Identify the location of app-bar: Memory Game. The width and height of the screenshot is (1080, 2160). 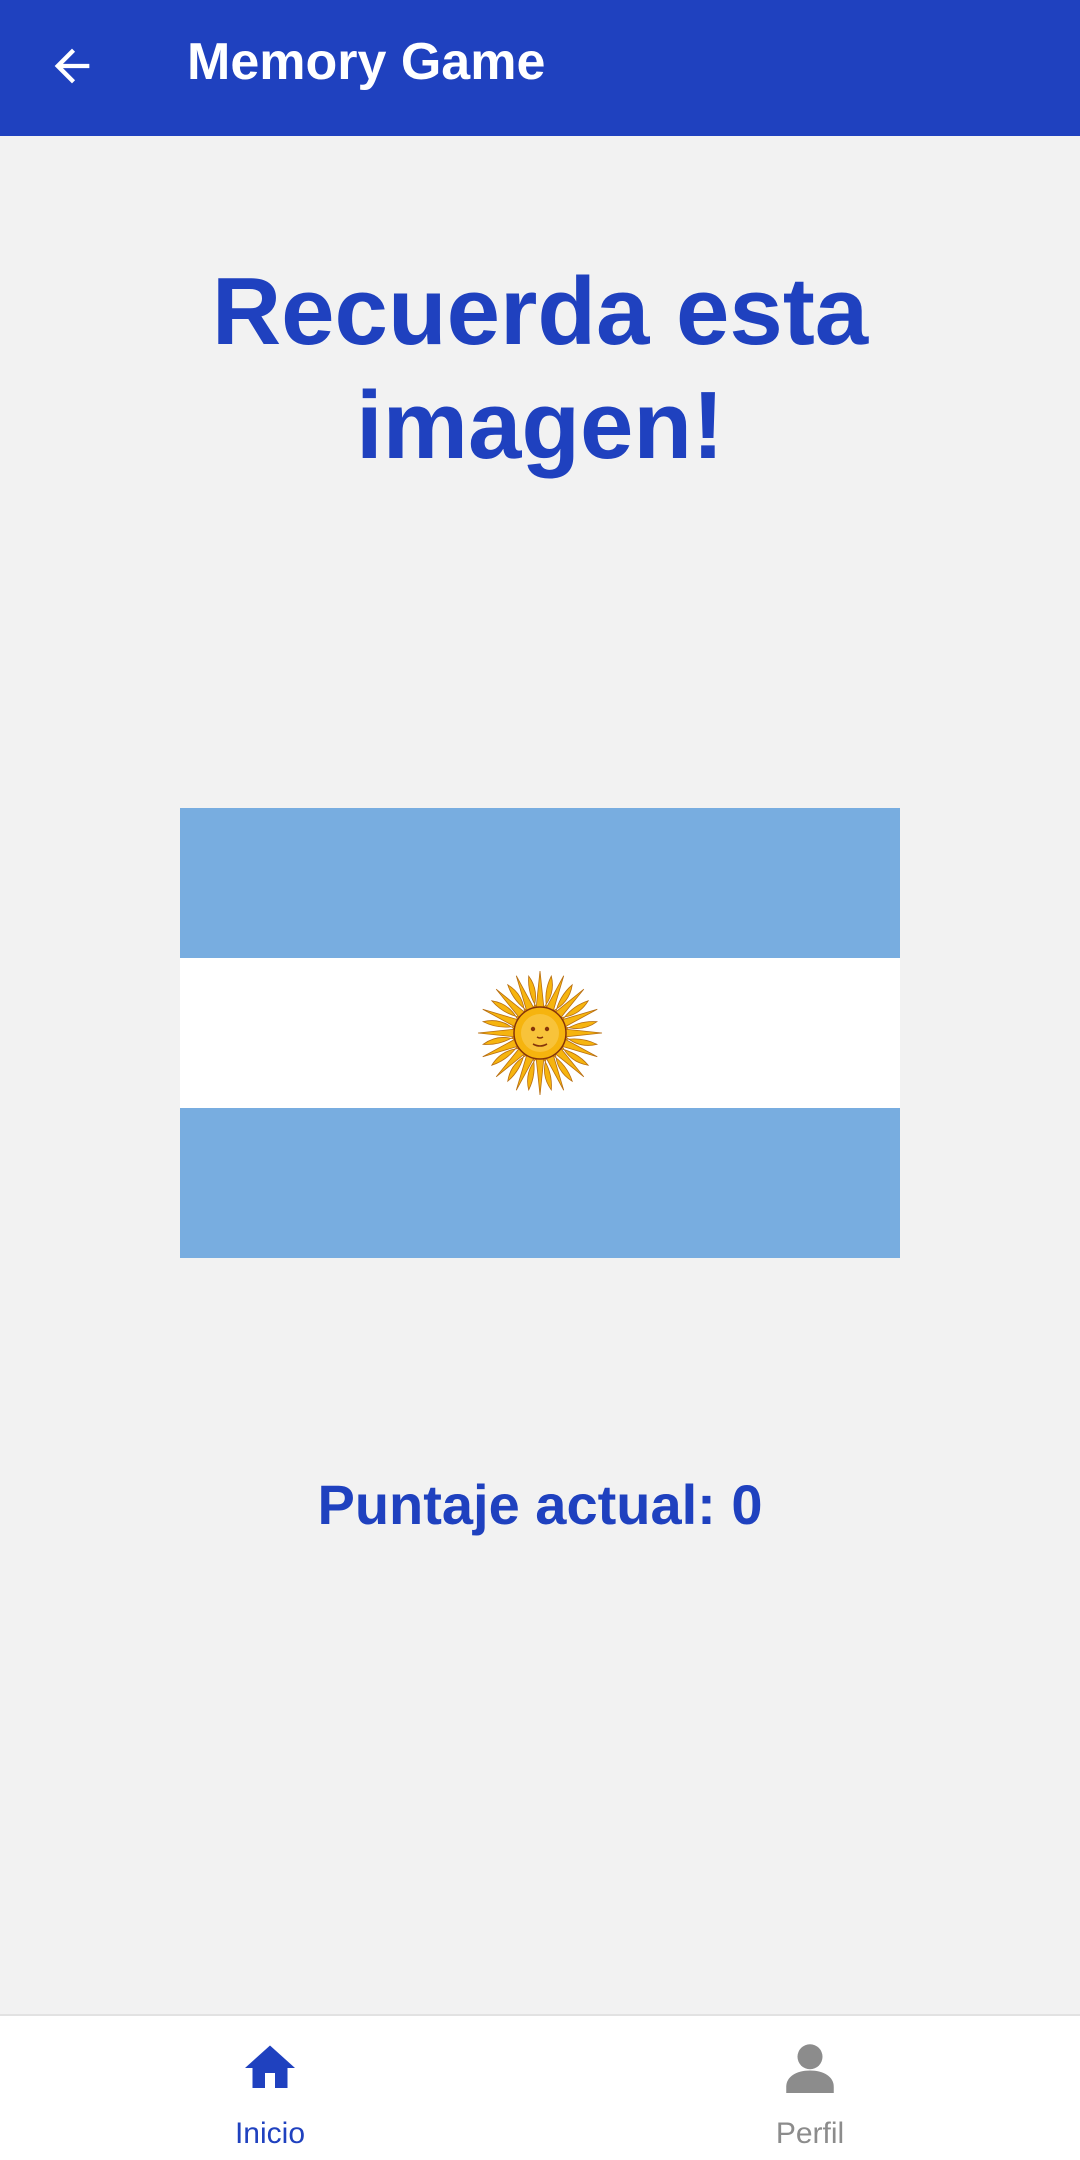
(540, 68).